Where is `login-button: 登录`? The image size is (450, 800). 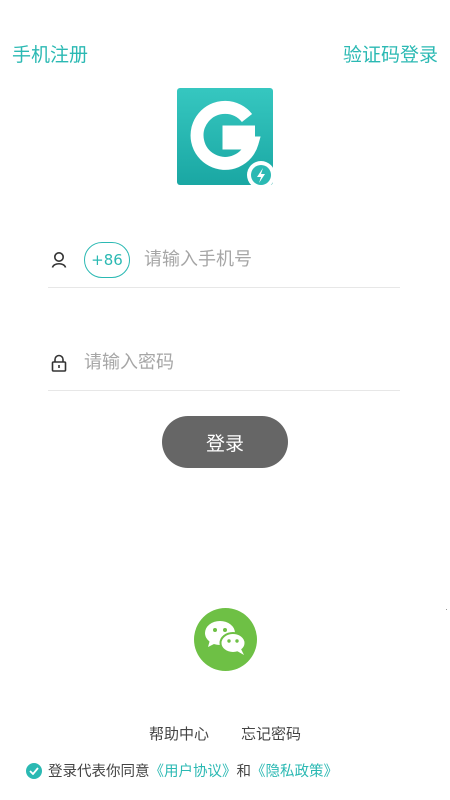 login-button: 登录 is located at coordinates (225, 442).